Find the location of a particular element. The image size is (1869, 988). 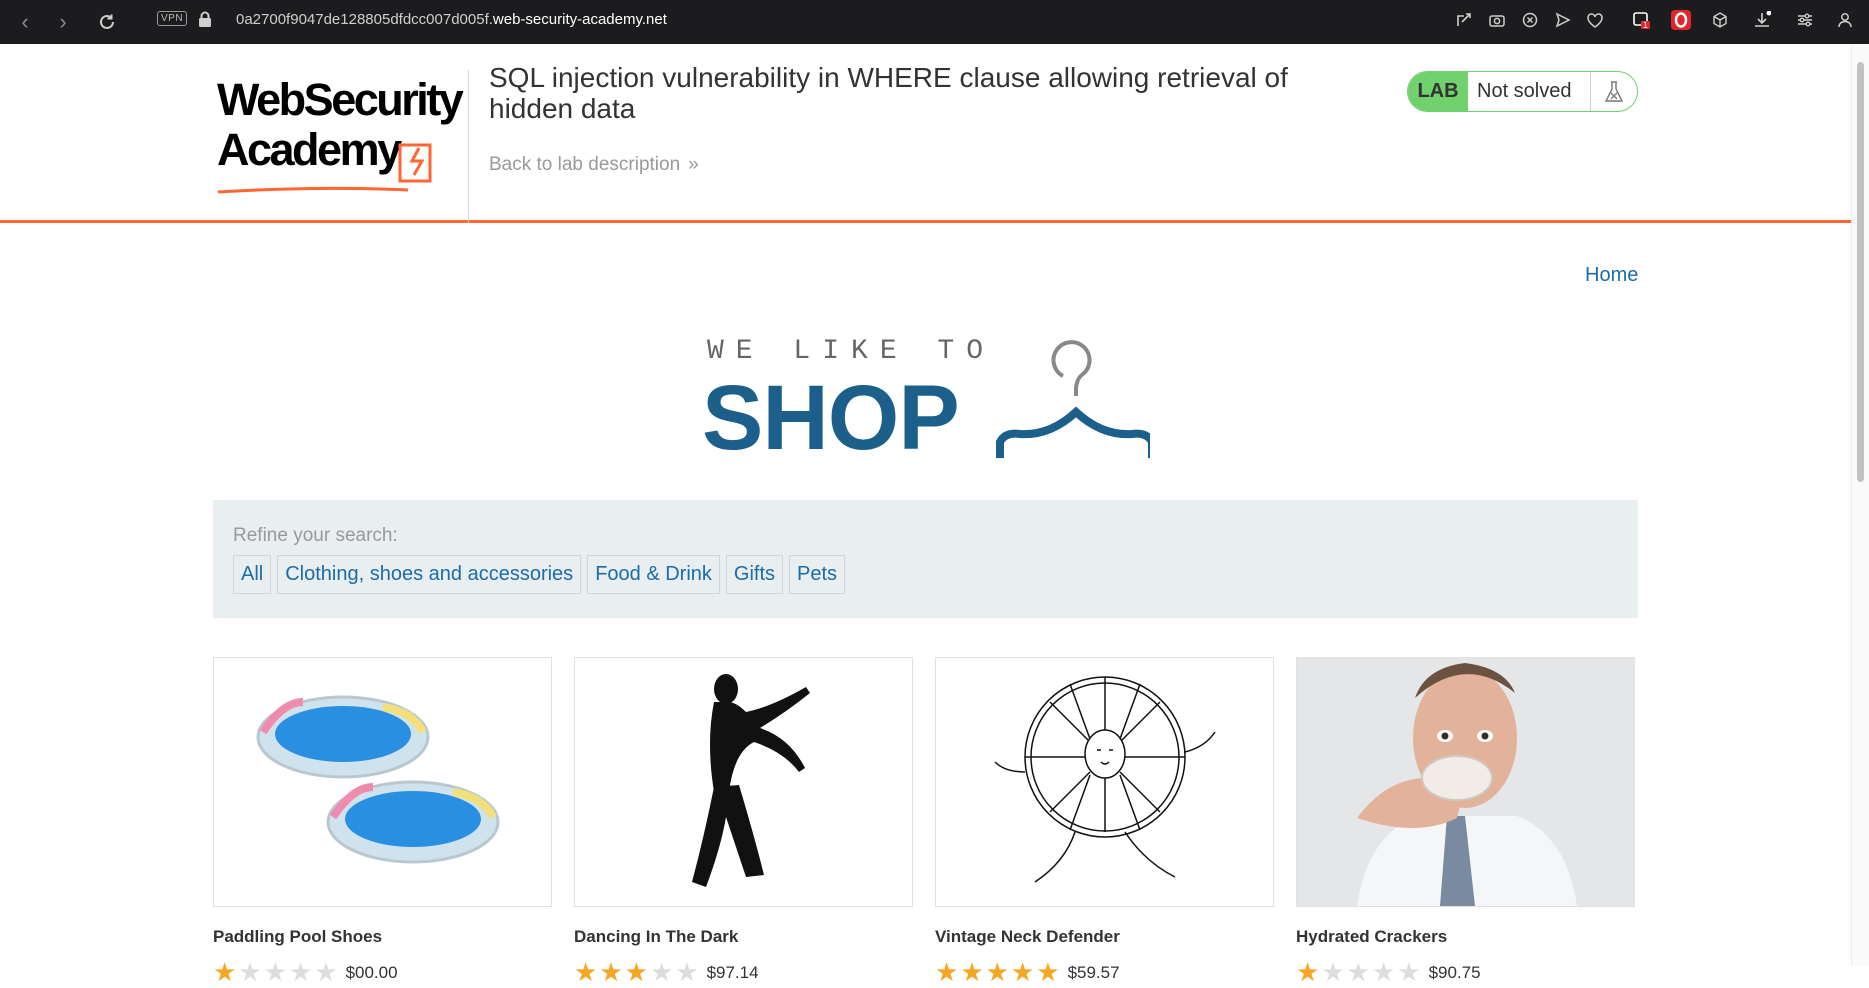

refine-search-label: Refine your search: is located at coordinates (315, 535).